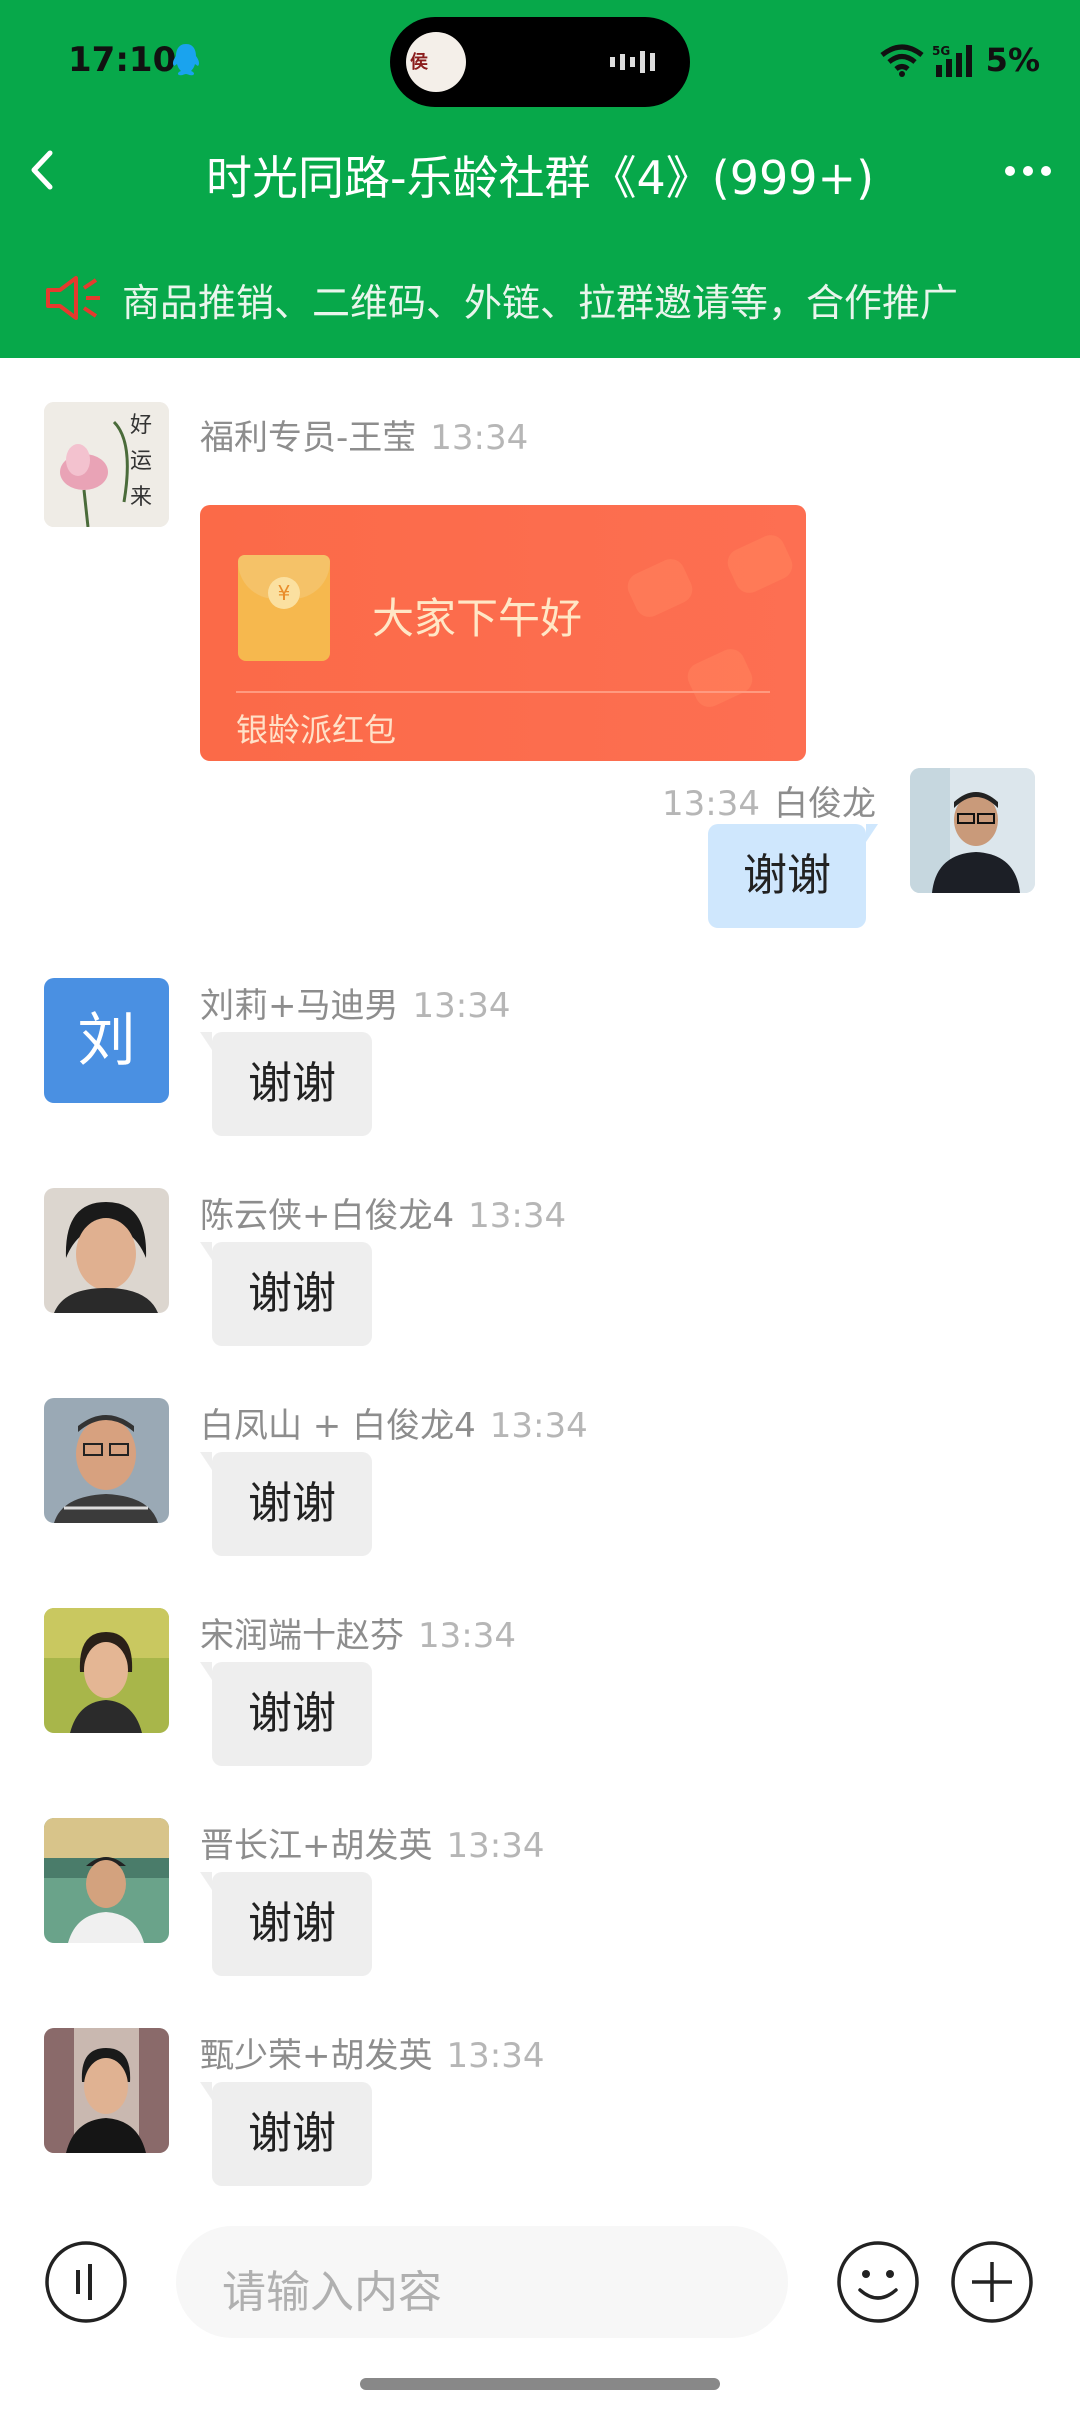  I want to click on red-packet-card: ¥ 大家下午好 银龄派红包, so click(503, 633).